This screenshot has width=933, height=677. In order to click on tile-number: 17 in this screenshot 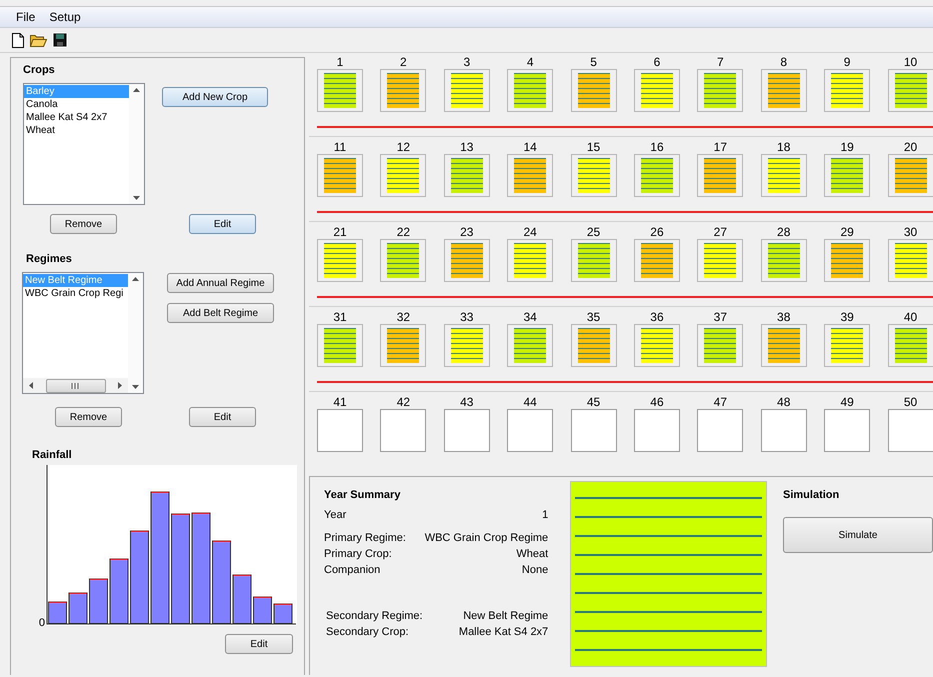, I will do `click(720, 147)`.